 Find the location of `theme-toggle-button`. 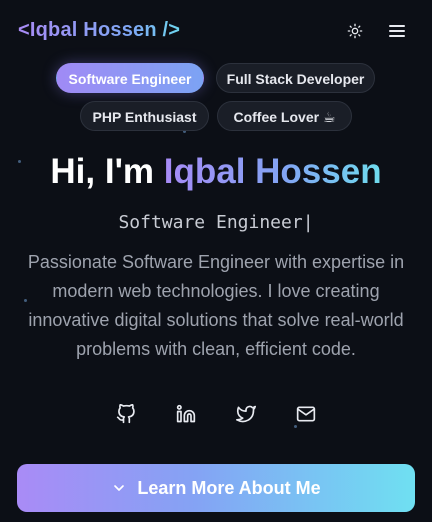

theme-toggle-button is located at coordinates (355, 31).